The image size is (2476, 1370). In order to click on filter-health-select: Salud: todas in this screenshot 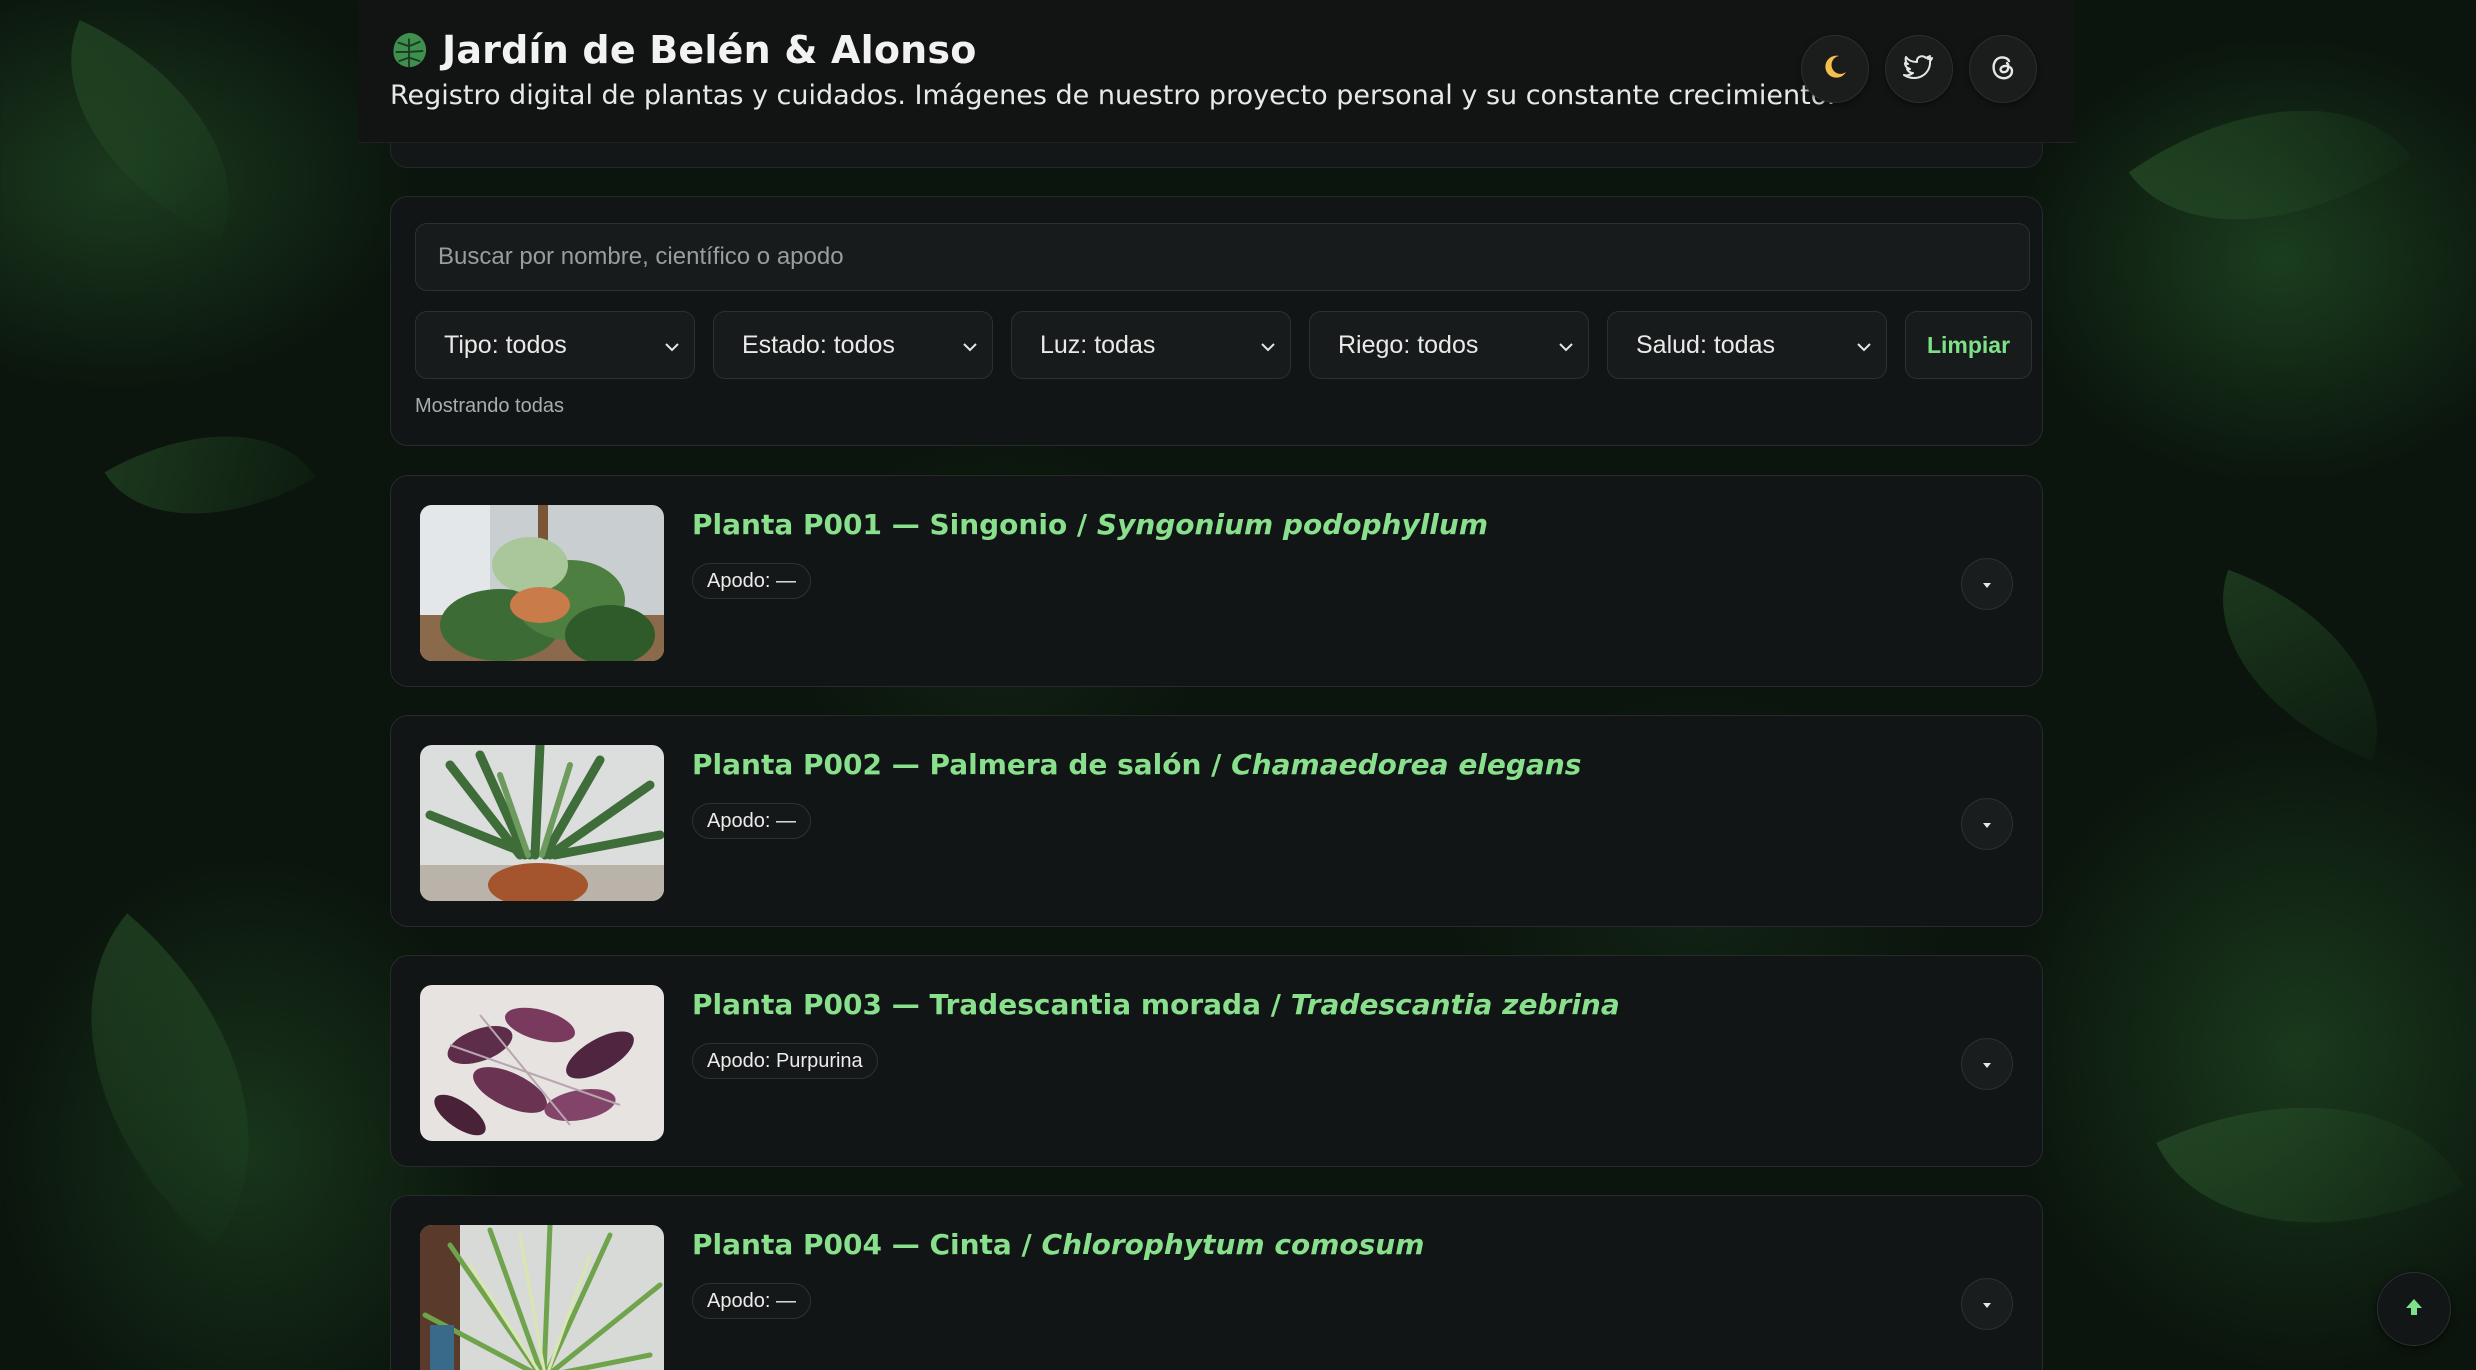, I will do `click(1747, 345)`.